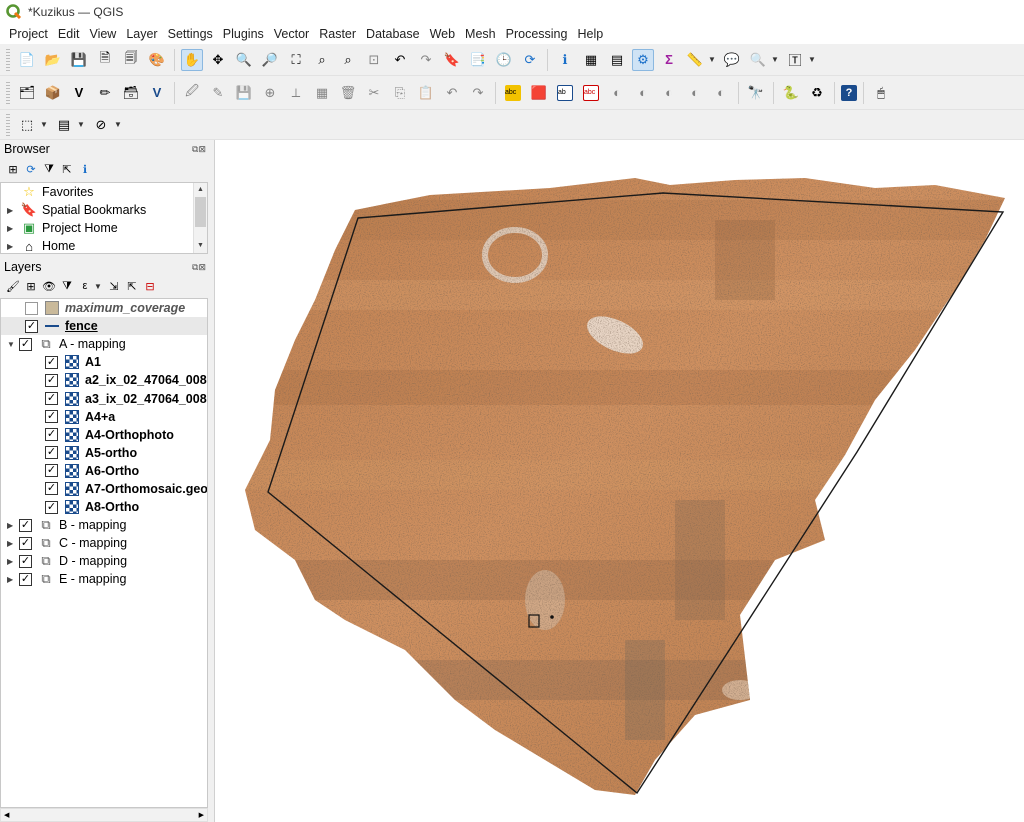 The image size is (1024, 822). Describe the element at coordinates (104, 489) in the screenshot. I see `layer-item-raster: ✓ A7-Orthomosaic.geo` at that location.